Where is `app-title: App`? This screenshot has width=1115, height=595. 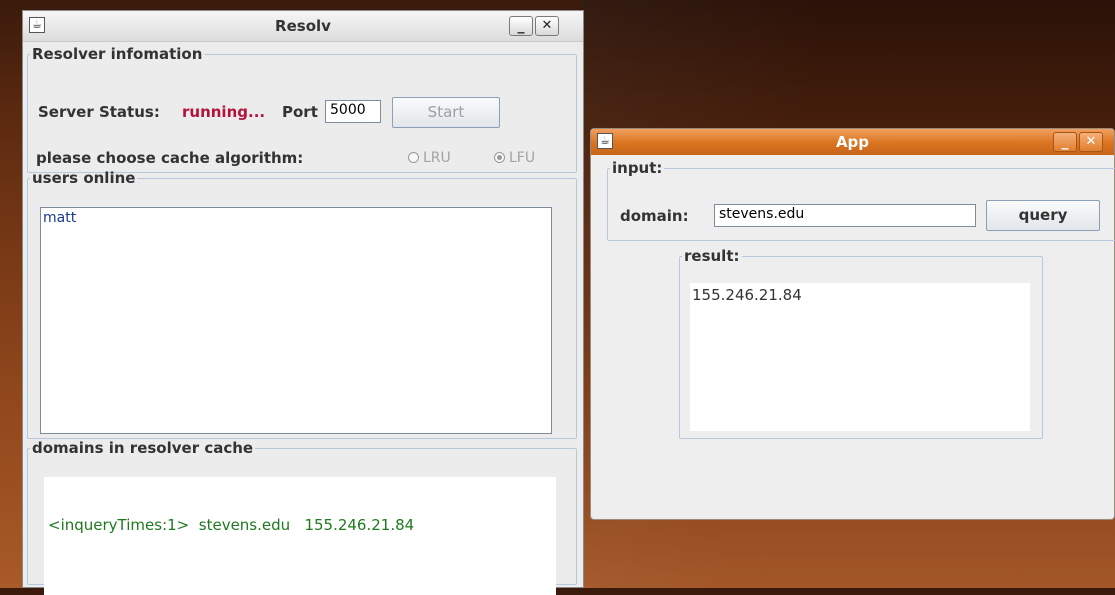 app-title: App is located at coordinates (852, 142).